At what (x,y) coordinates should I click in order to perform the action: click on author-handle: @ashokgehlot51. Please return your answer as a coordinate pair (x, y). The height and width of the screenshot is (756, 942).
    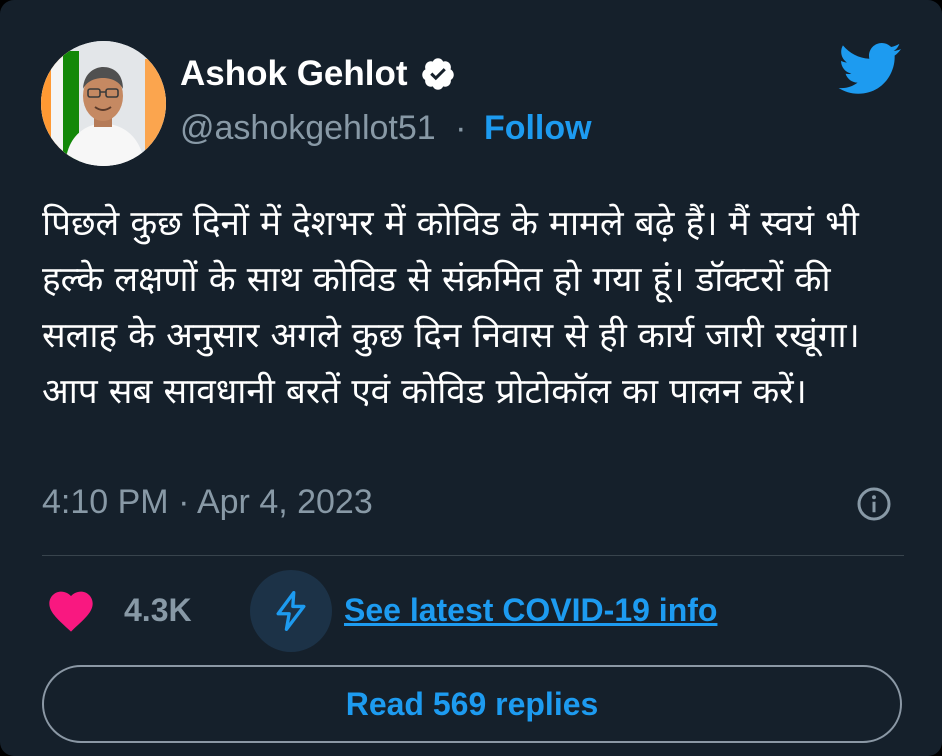
    Looking at the image, I should click on (308, 128).